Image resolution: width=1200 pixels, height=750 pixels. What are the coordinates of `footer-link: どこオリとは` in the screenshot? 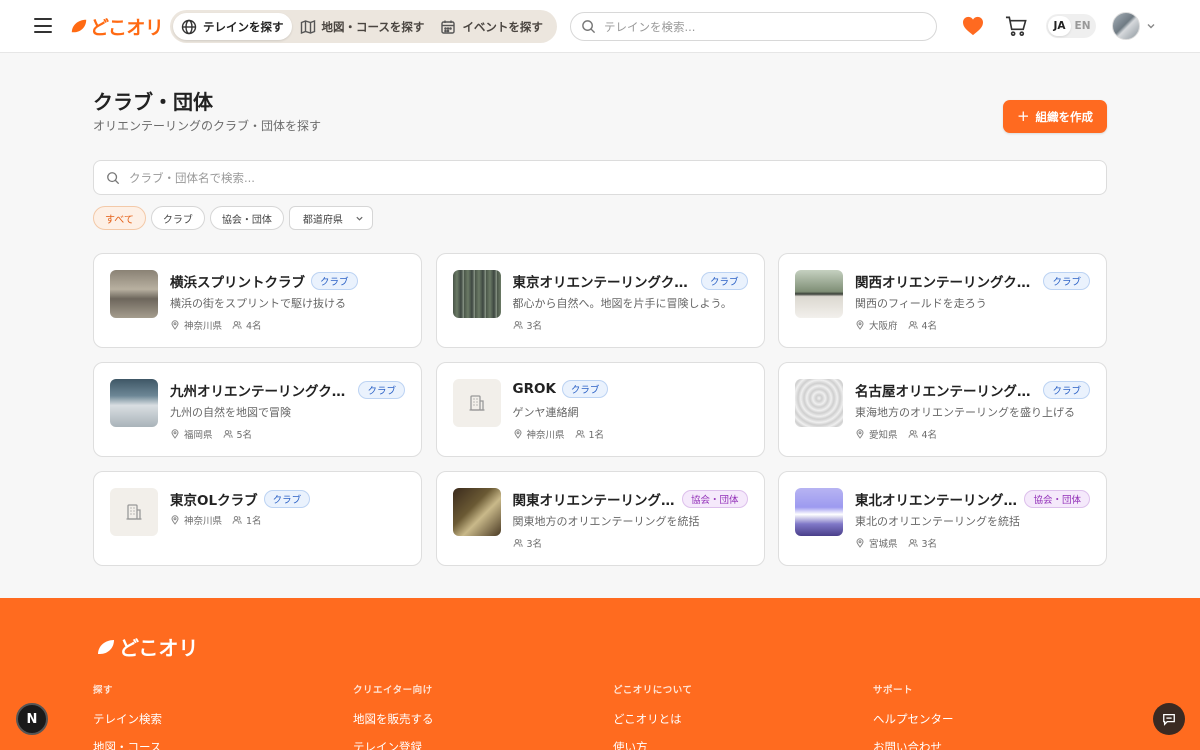 It's located at (652, 719).